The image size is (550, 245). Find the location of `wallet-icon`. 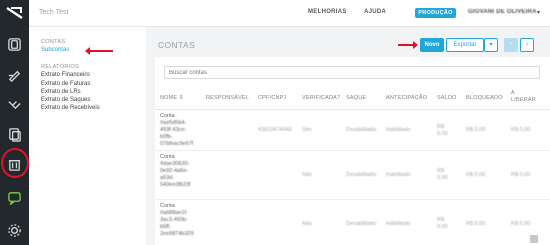

wallet-icon is located at coordinates (14, 44).